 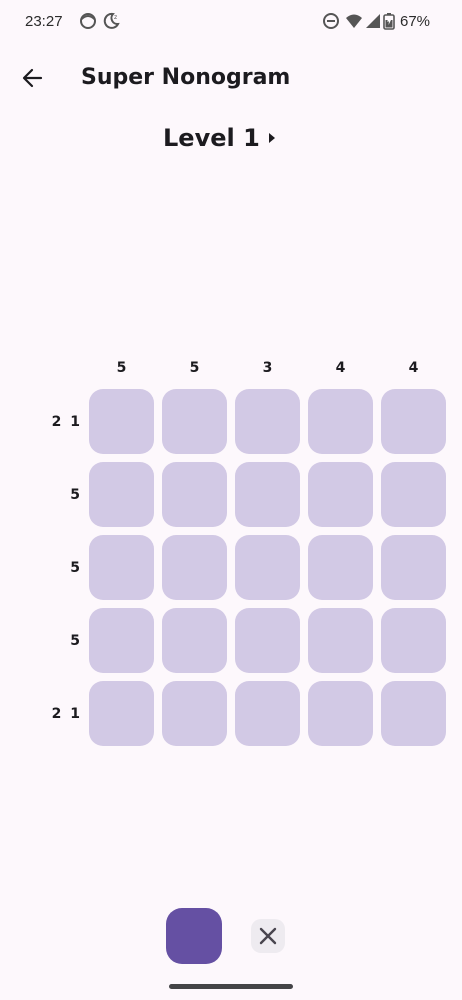 I want to click on column-clue-1: 5, so click(x=121, y=368).